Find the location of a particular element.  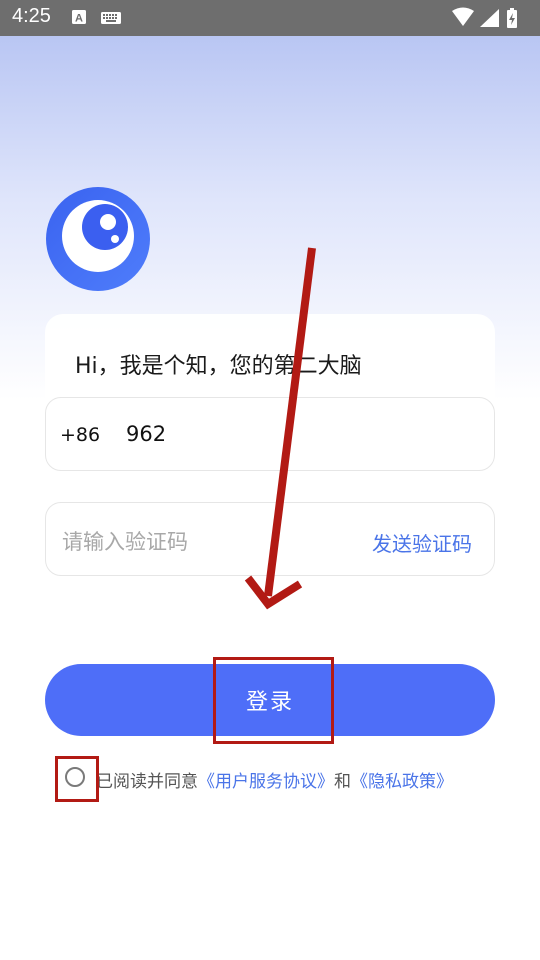

agreement-prefix: 已阅读并同意 is located at coordinates (147, 782).